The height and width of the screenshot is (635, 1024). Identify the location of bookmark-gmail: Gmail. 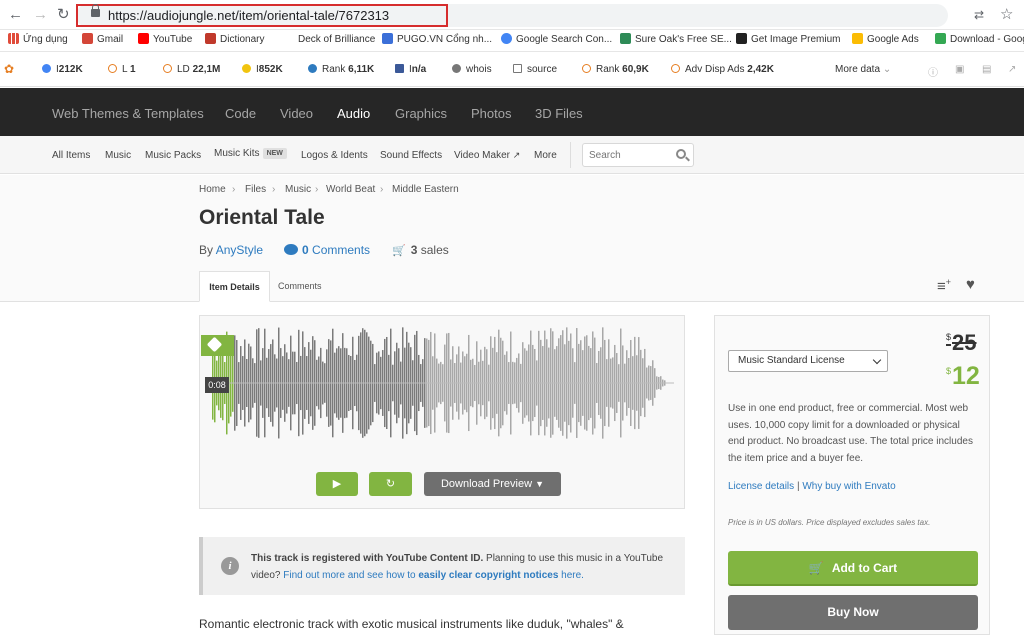
(102, 40).